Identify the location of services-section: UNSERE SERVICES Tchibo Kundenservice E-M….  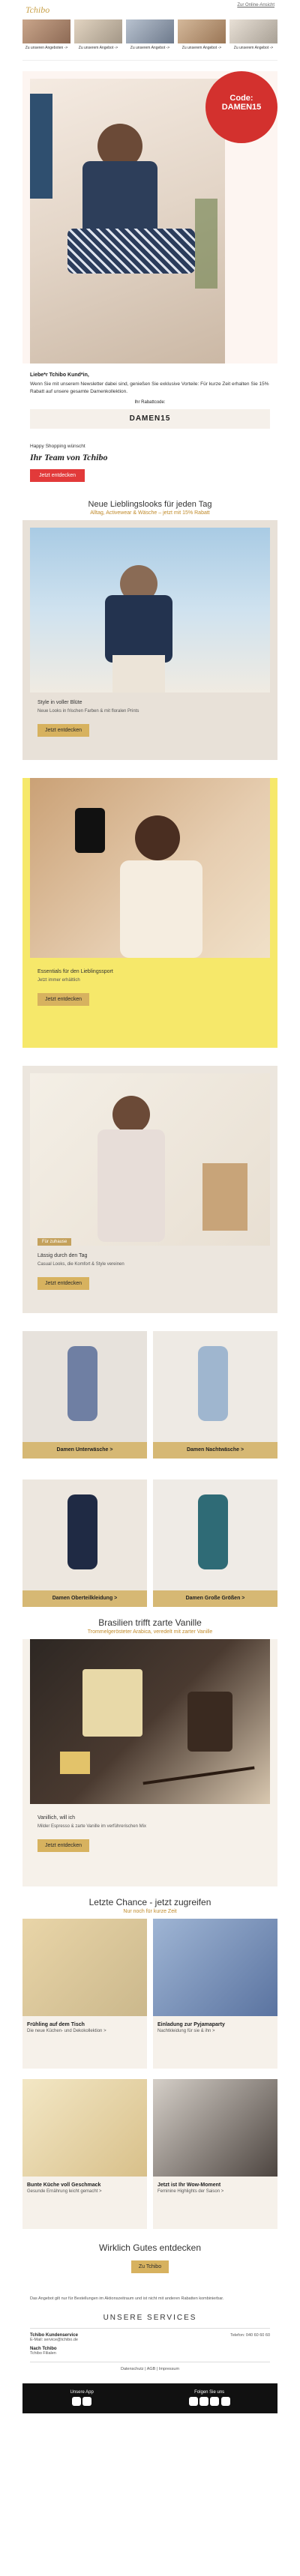
(150, 2342).